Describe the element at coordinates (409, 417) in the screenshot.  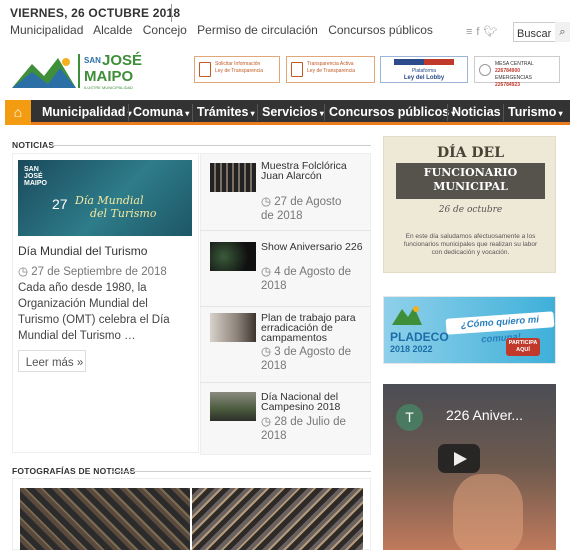
I see `channel-avatar: T` at that location.